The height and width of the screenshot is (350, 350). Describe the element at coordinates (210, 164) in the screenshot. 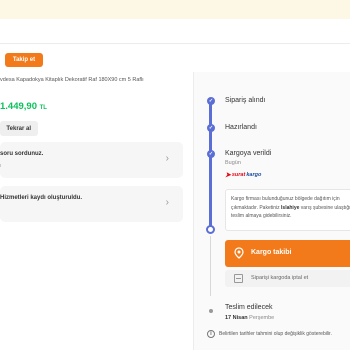

I see `timeline-progress-line` at that location.